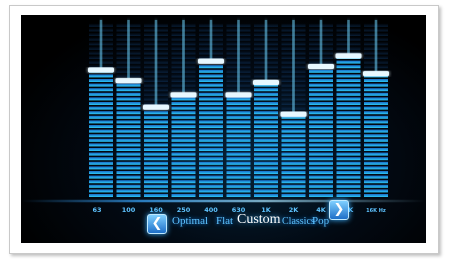  What do you see at coordinates (156, 117) in the screenshot?
I see `eq-band-160: 160` at bounding box center [156, 117].